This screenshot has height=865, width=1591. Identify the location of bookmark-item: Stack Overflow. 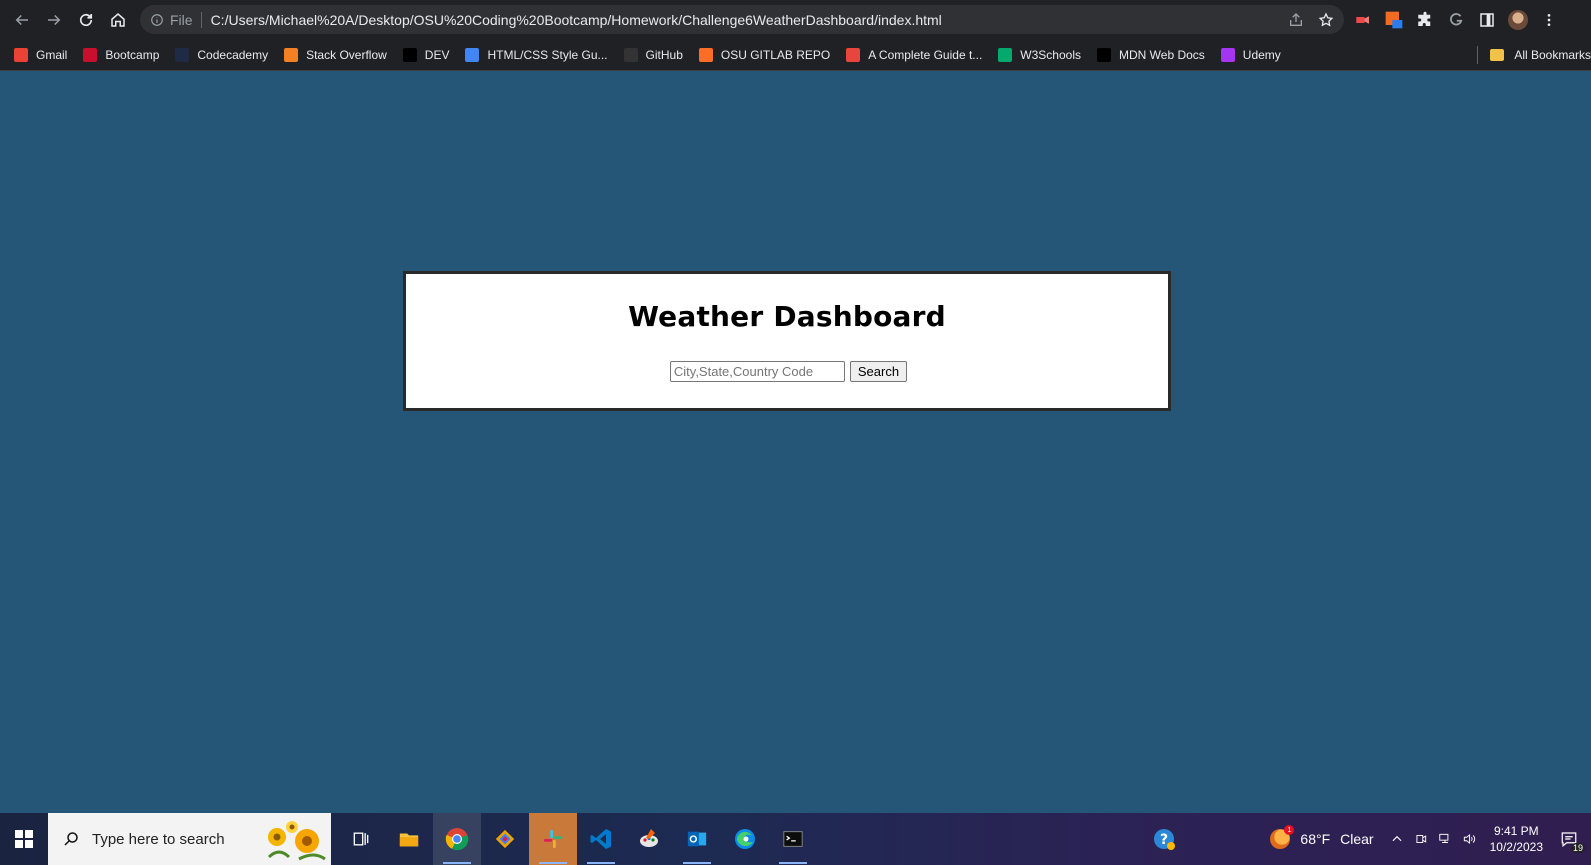
(339, 55).